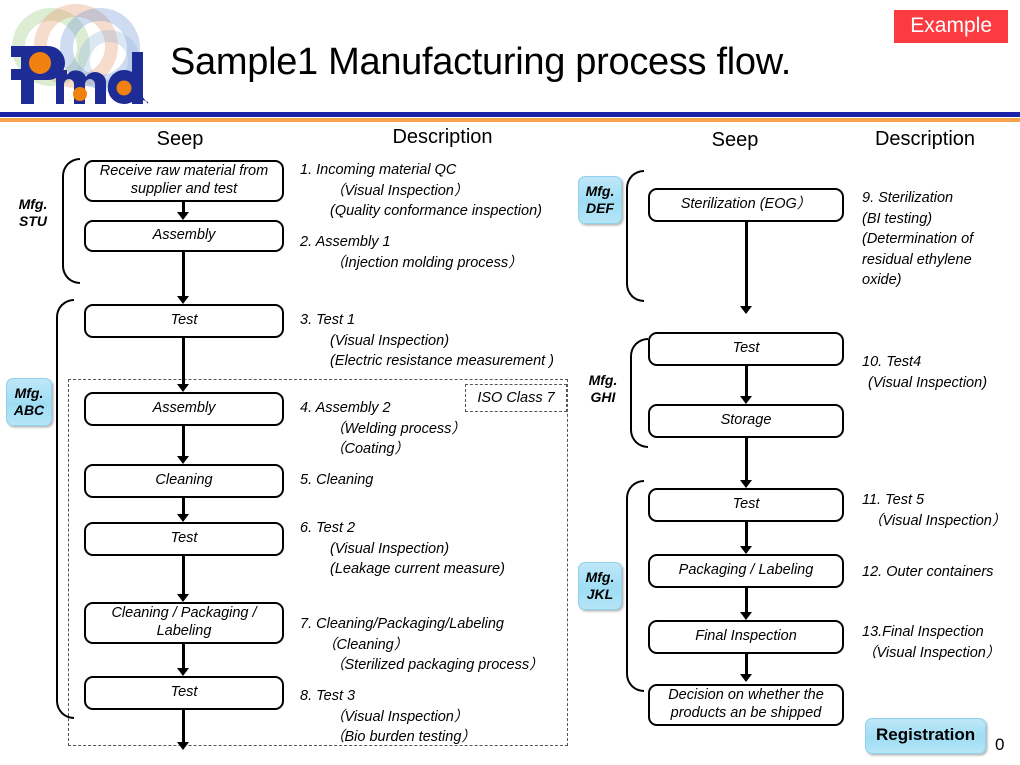  What do you see at coordinates (928, 572) in the screenshot?
I see `description-item-12: 12. Outer containers` at bounding box center [928, 572].